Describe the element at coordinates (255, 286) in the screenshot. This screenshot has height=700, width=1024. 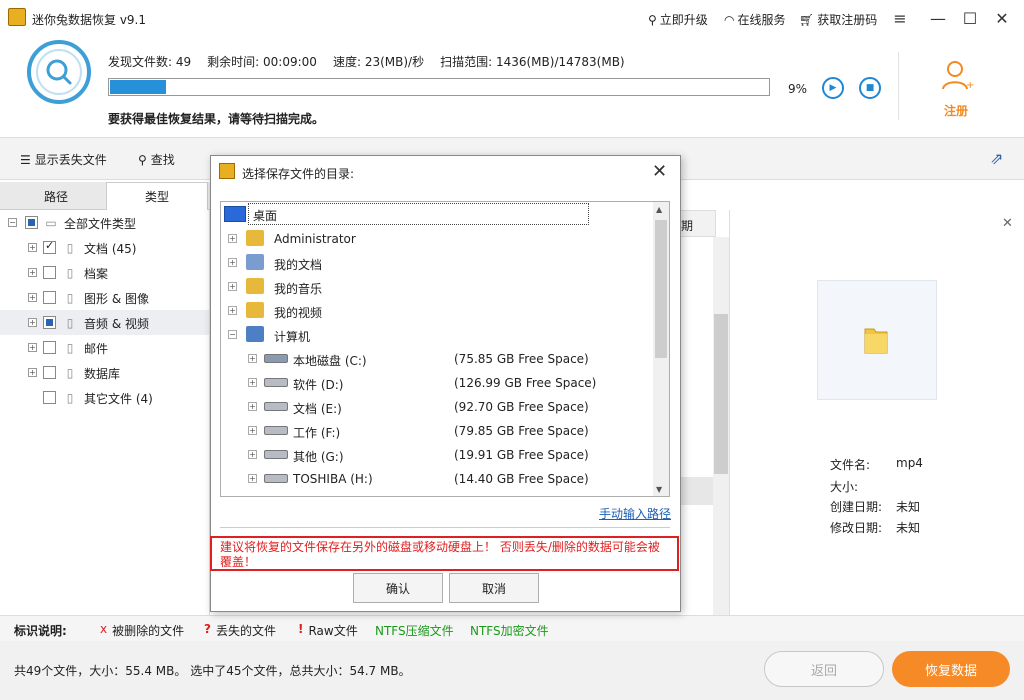
I see `music-folder-icon` at that location.